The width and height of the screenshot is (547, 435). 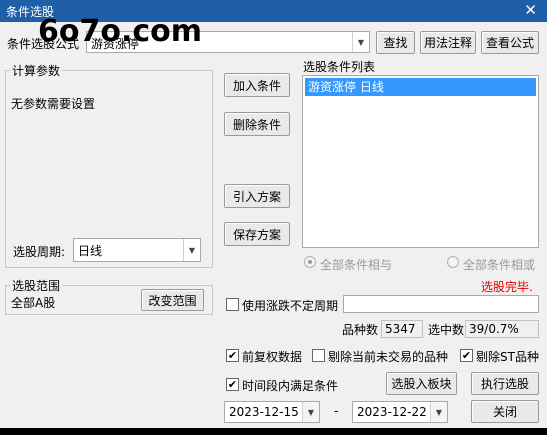 I want to click on date-to-picker: 2023-12-22 ▼, so click(x=400, y=412).